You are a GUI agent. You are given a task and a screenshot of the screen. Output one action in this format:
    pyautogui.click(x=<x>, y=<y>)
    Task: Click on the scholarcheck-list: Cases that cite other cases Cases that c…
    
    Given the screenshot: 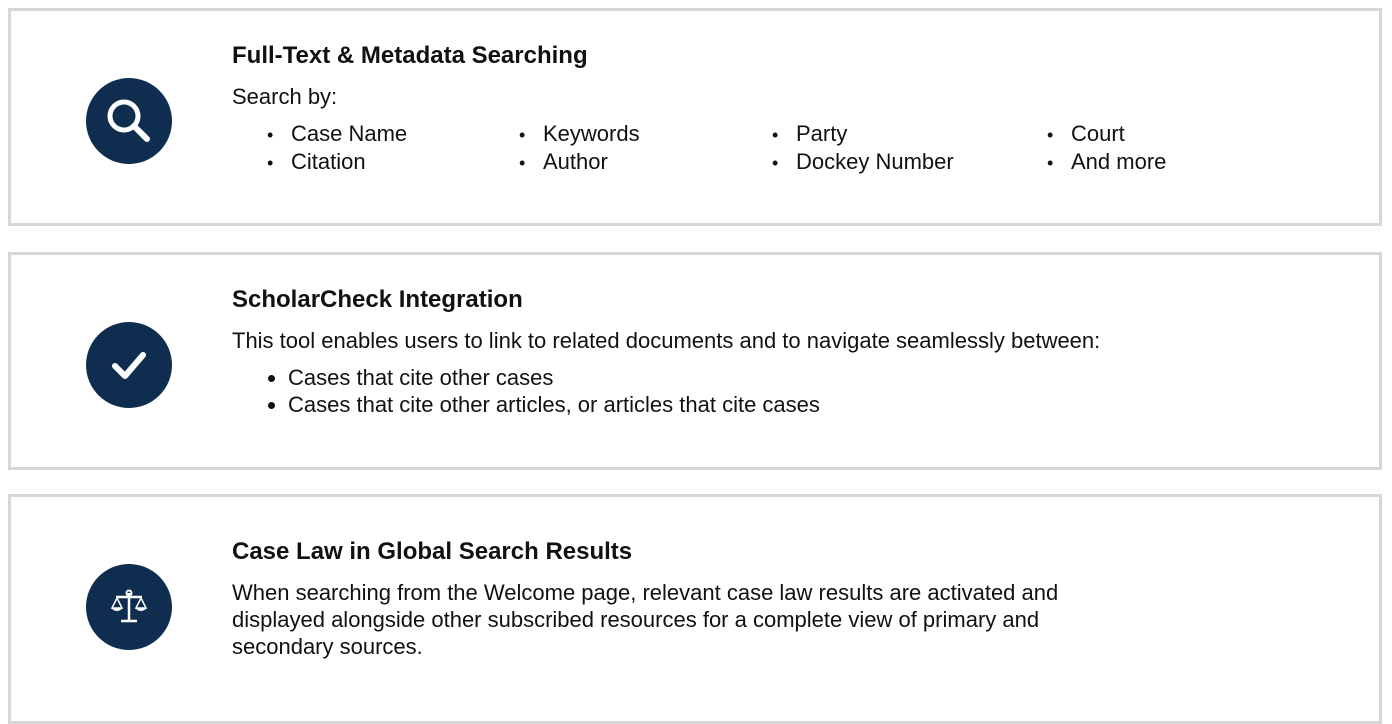 What is the action you would take?
    pyautogui.click(x=795, y=391)
    